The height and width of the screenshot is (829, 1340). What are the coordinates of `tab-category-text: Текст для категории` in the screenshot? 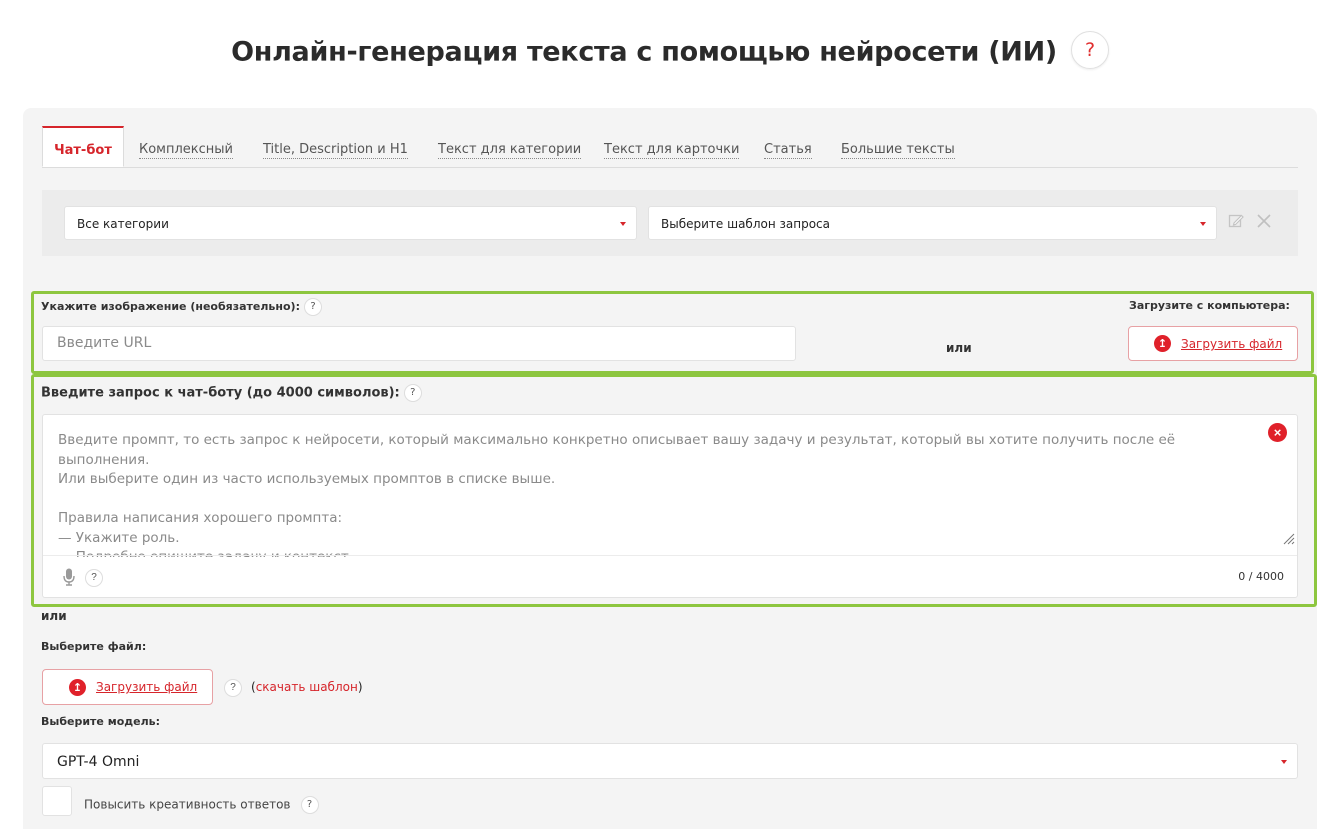 It's located at (510, 146).